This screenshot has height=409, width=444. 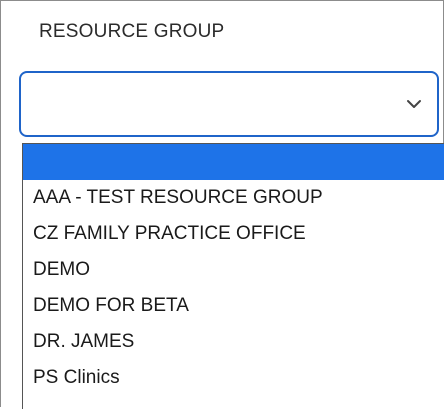 I want to click on dropdown-option-dr-james: DR. JAMES, so click(x=233, y=342).